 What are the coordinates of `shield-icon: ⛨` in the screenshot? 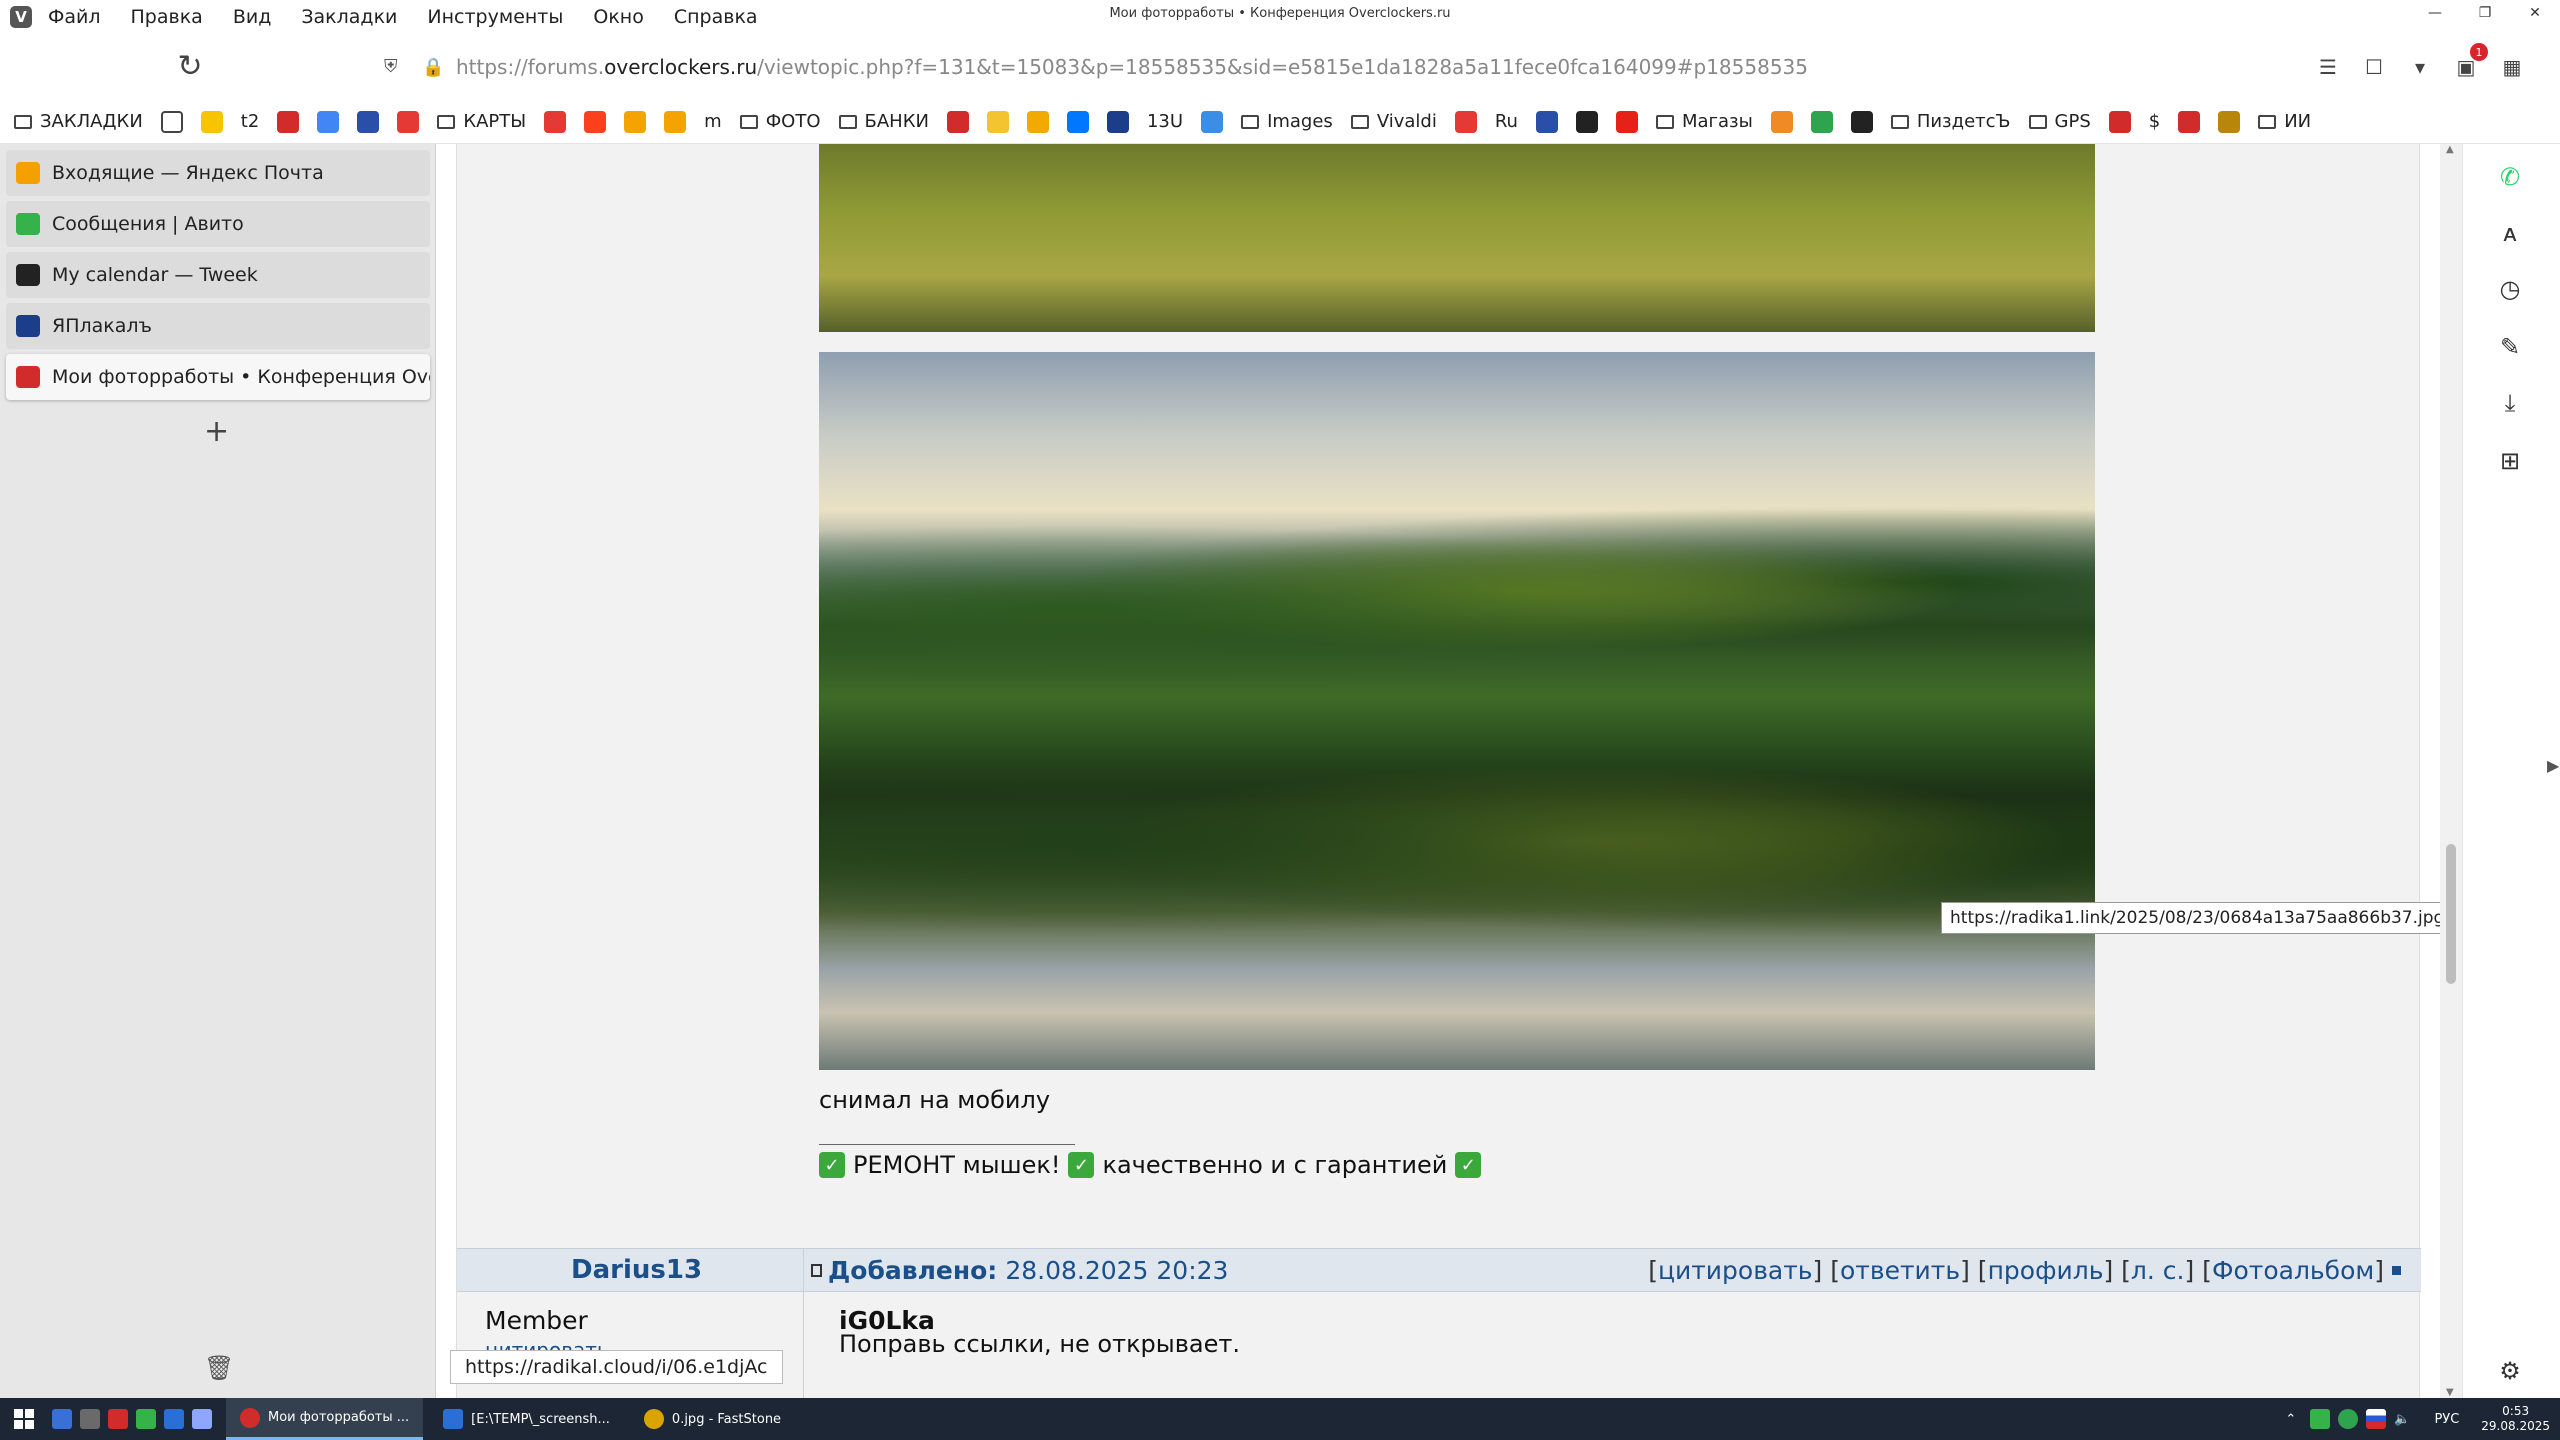 It's located at (394, 67).